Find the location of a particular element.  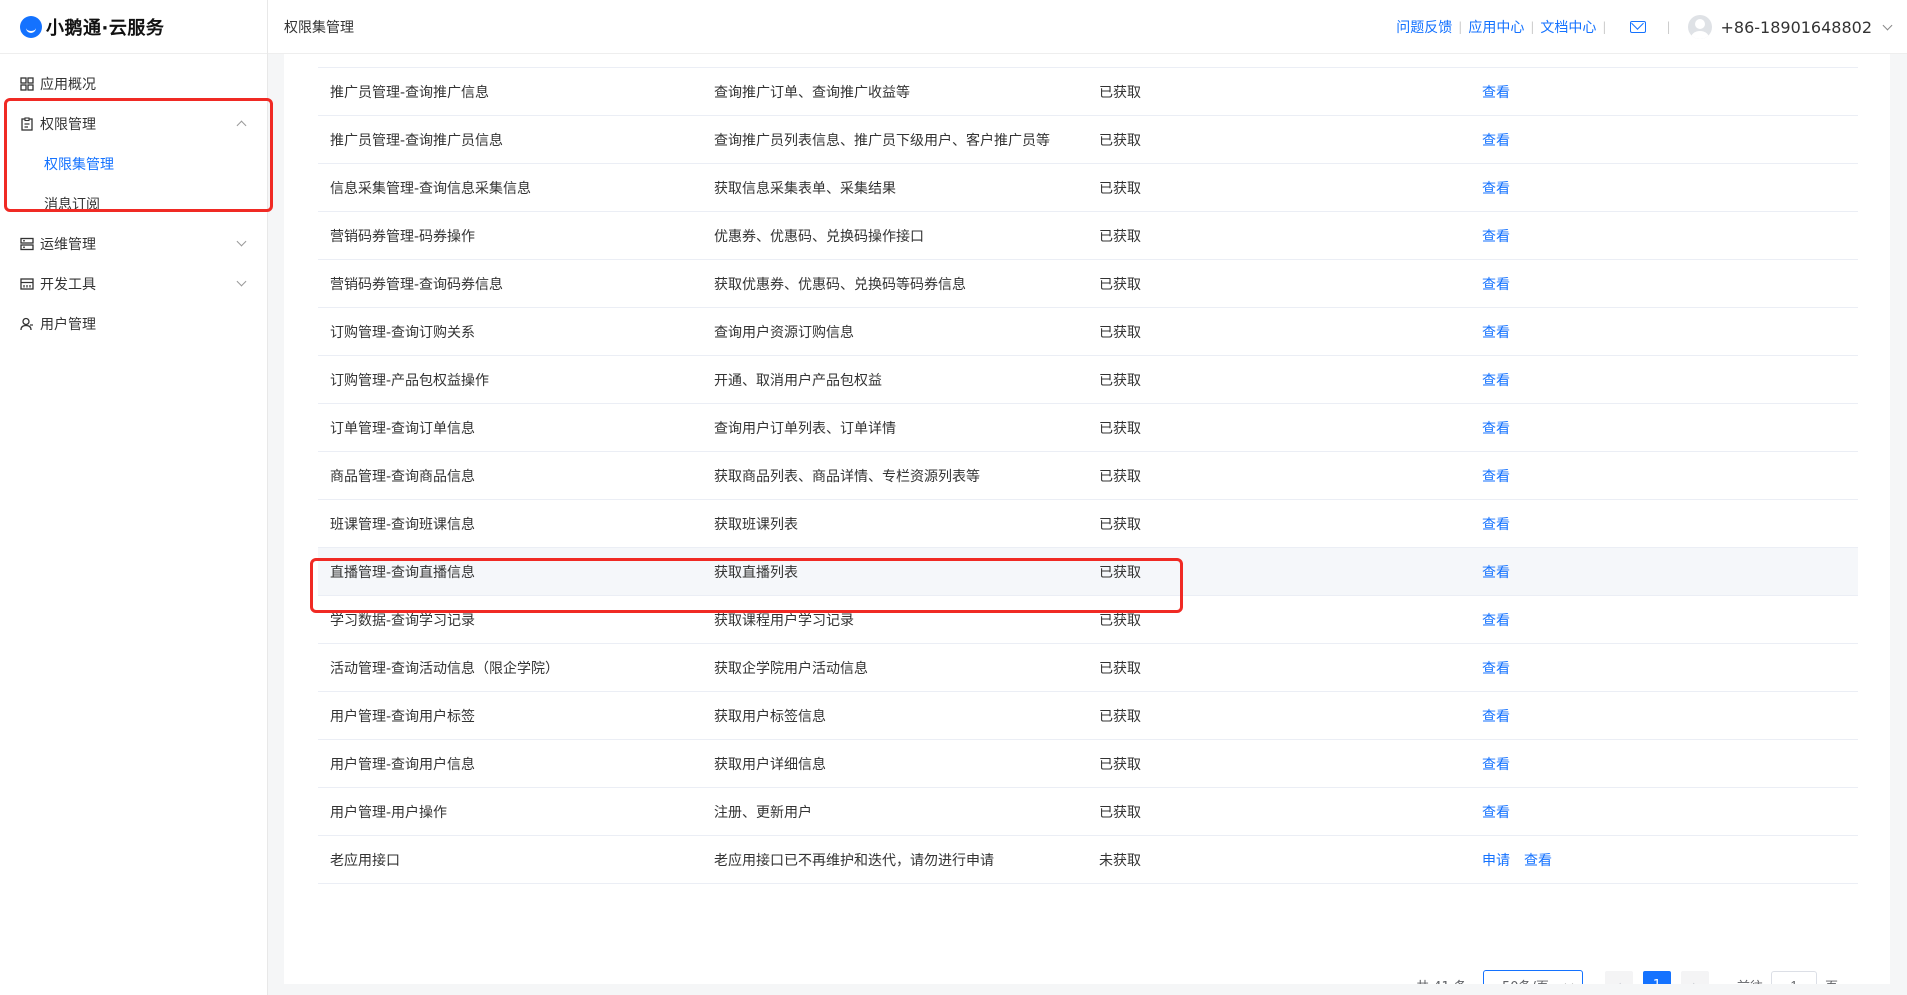

permission-description: 优惠券、优惠码、兑换码操作接口 is located at coordinates (819, 236).